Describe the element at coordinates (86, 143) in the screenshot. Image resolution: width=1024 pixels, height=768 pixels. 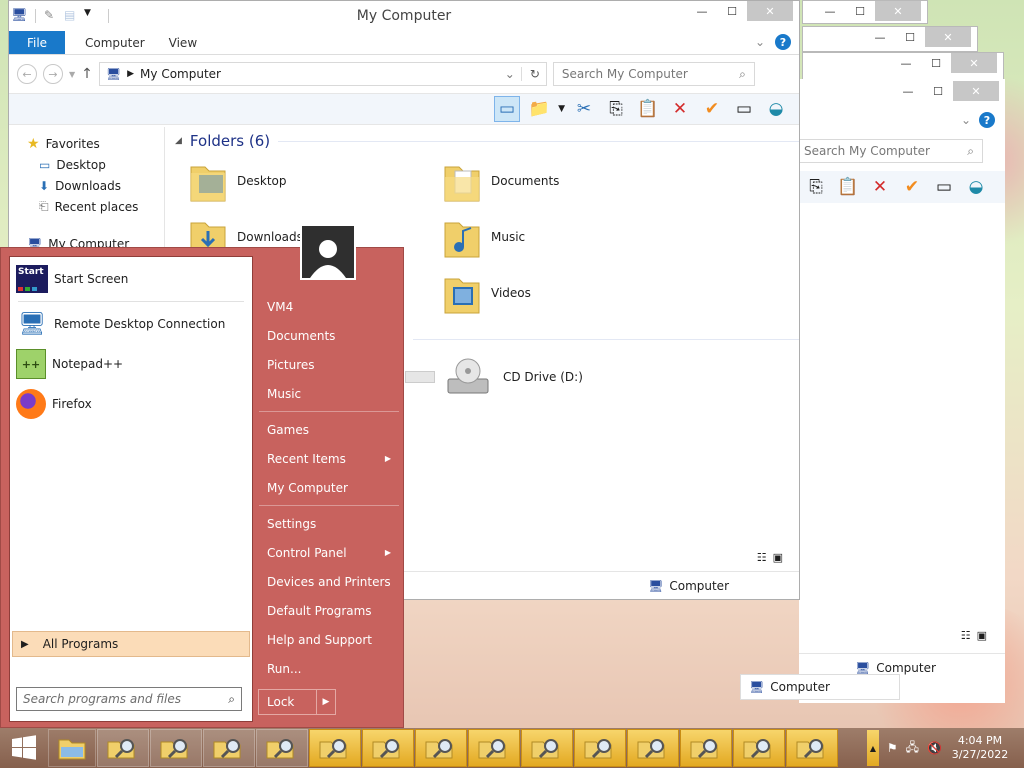
I see `favorites-group: ★ Favorites` at that location.